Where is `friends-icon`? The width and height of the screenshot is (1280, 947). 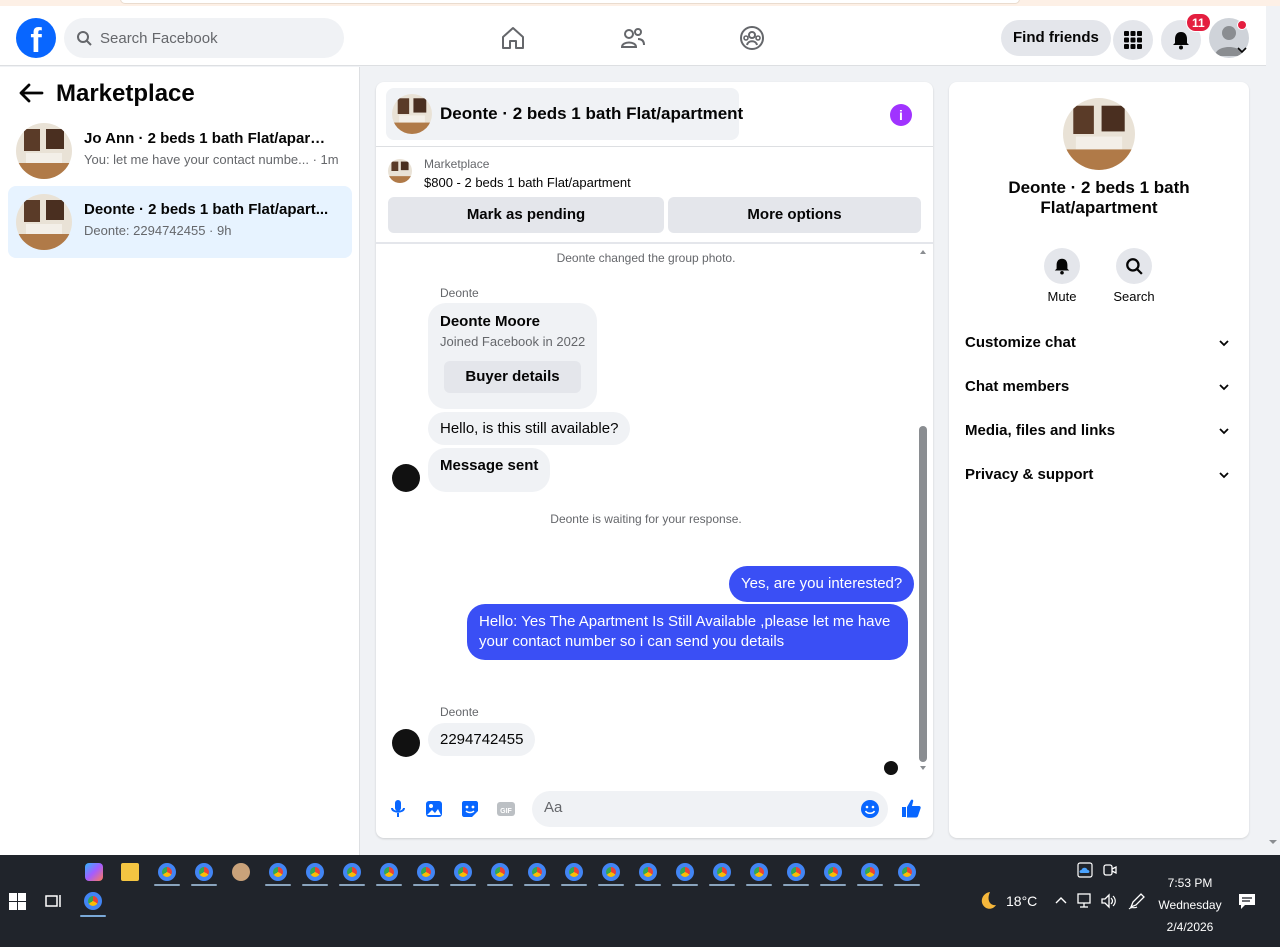 friends-icon is located at coordinates (633, 38).